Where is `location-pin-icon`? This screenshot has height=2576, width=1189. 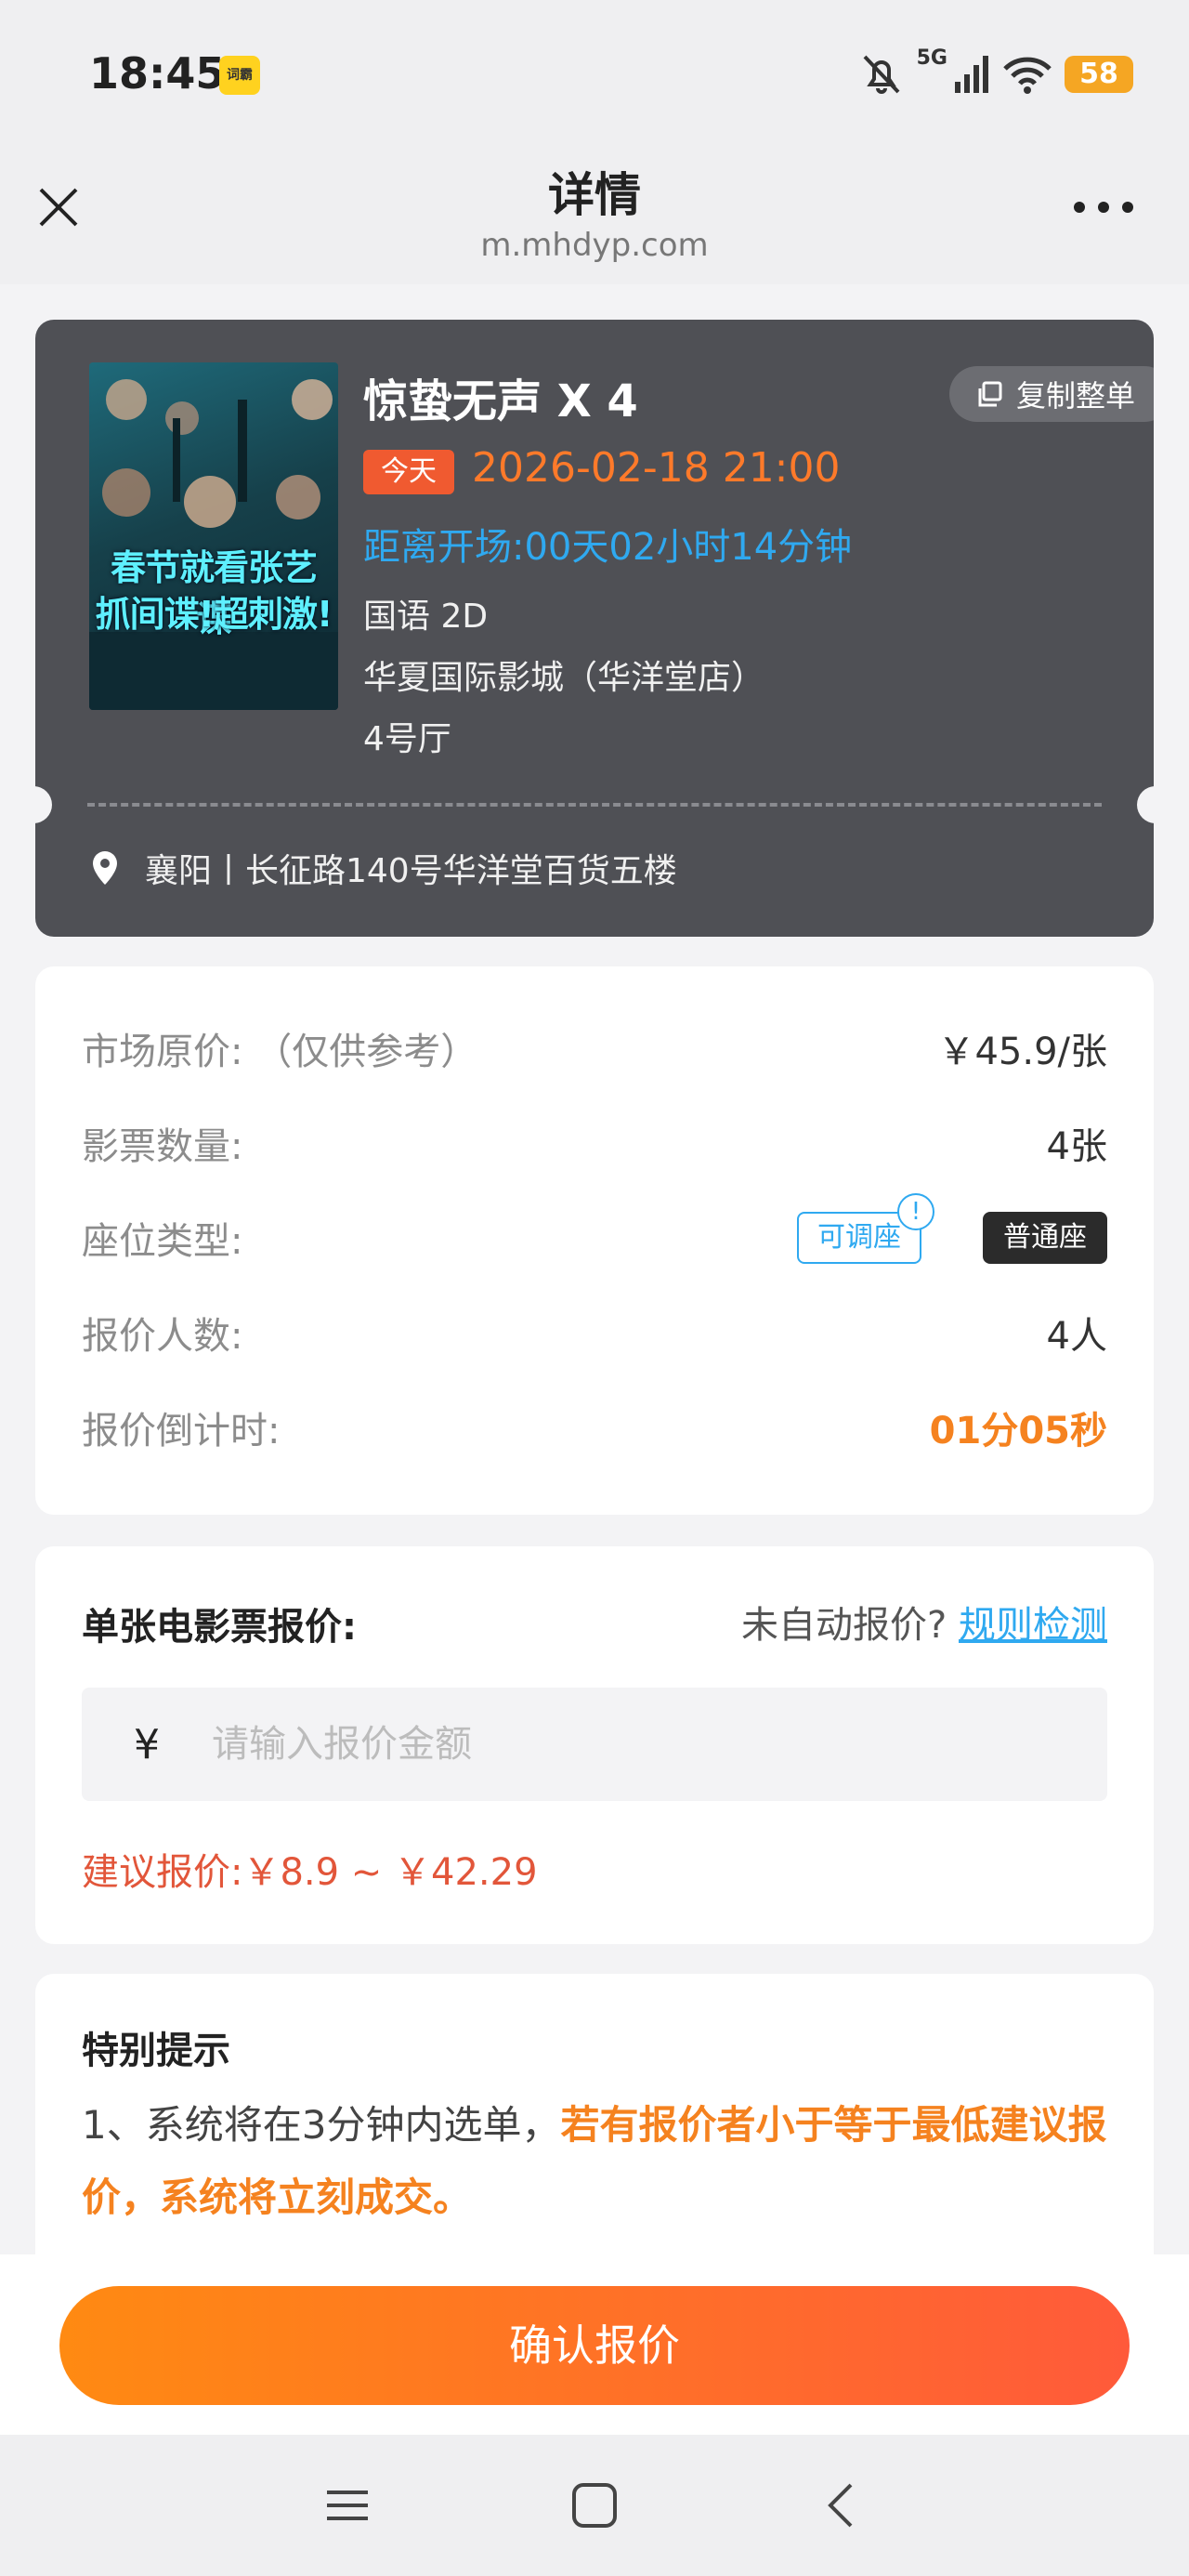
location-pin-icon is located at coordinates (105, 868).